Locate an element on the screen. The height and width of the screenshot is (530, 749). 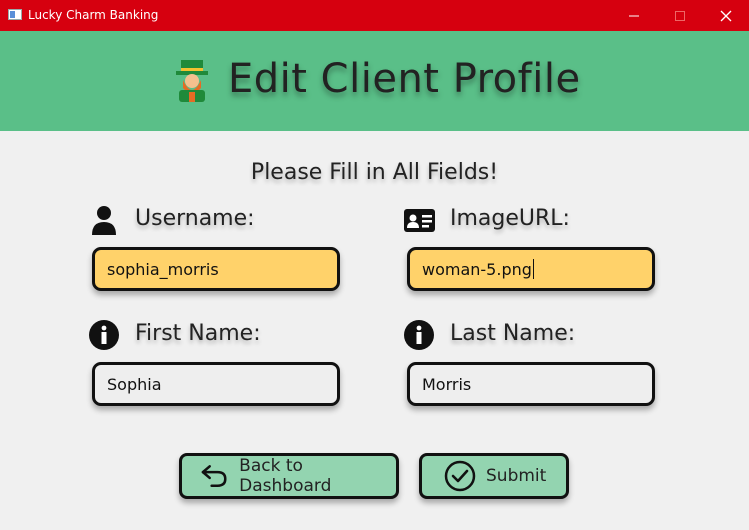
first-name-value: Sophia is located at coordinates (134, 384).